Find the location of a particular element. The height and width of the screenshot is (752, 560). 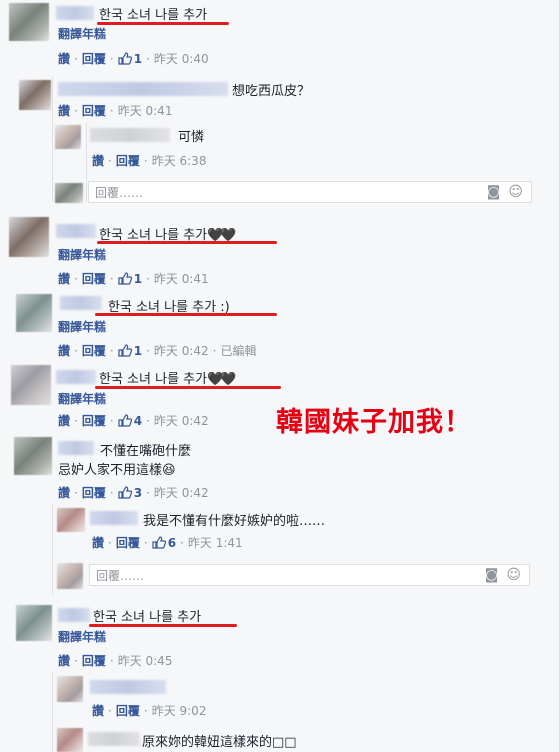

like-count: 3 is located at coordinates (130, 493).